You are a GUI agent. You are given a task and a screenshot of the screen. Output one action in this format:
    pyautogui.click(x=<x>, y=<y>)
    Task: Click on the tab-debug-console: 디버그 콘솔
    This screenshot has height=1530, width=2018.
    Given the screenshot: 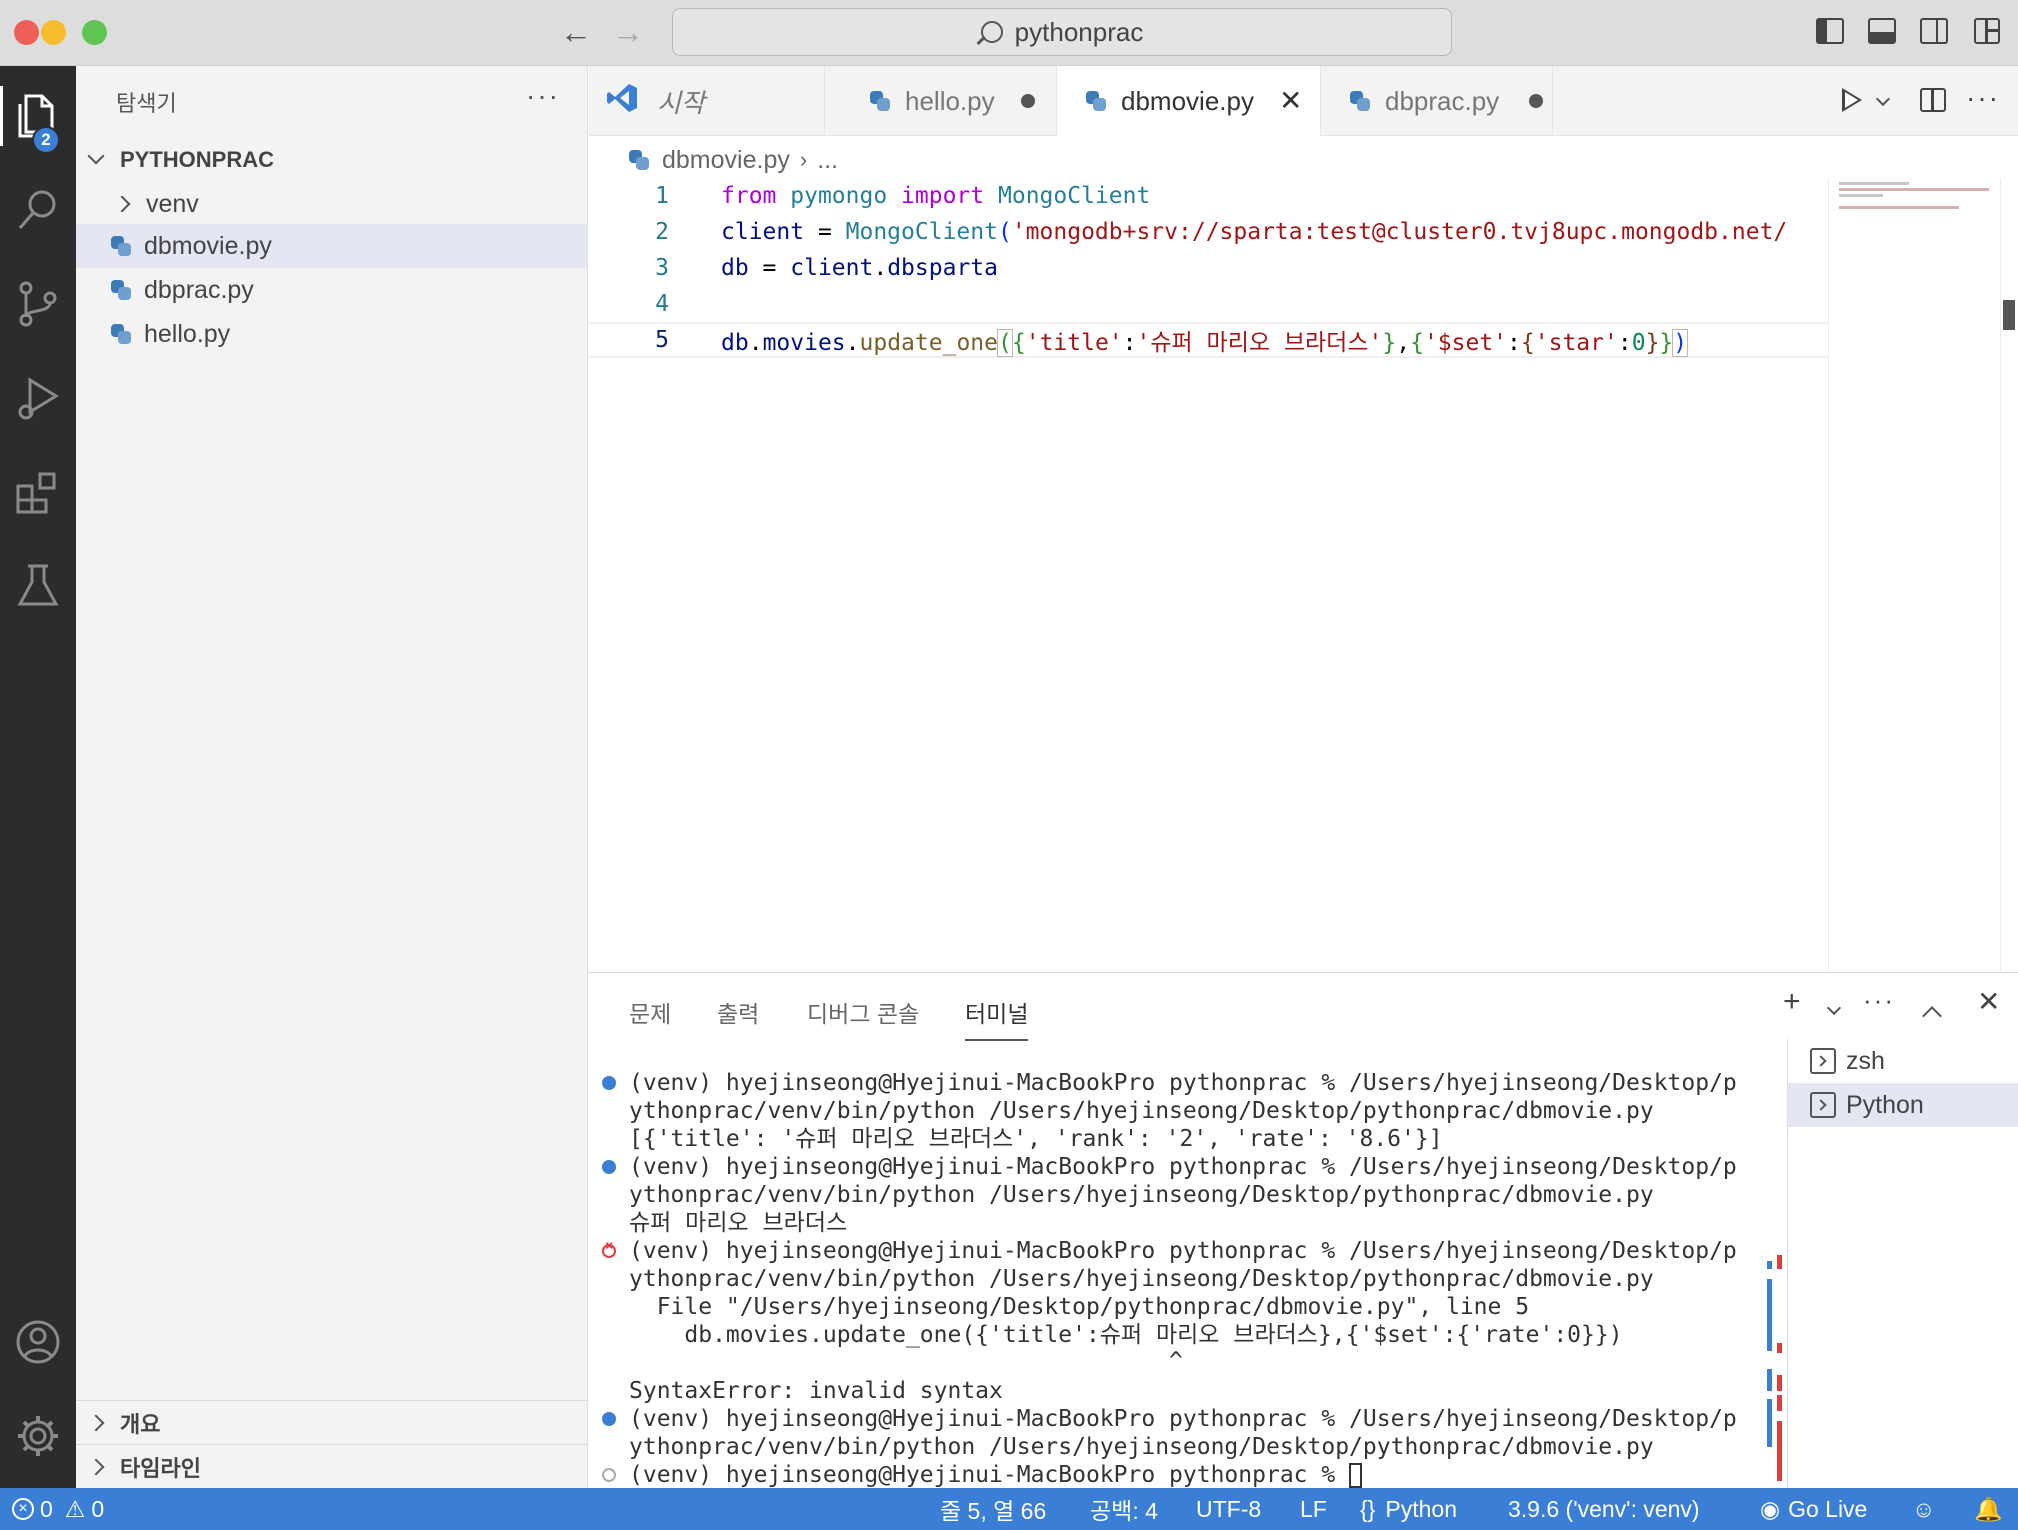 What is the action you would take?
    pyautogui.click(x=863, y=1012)
    